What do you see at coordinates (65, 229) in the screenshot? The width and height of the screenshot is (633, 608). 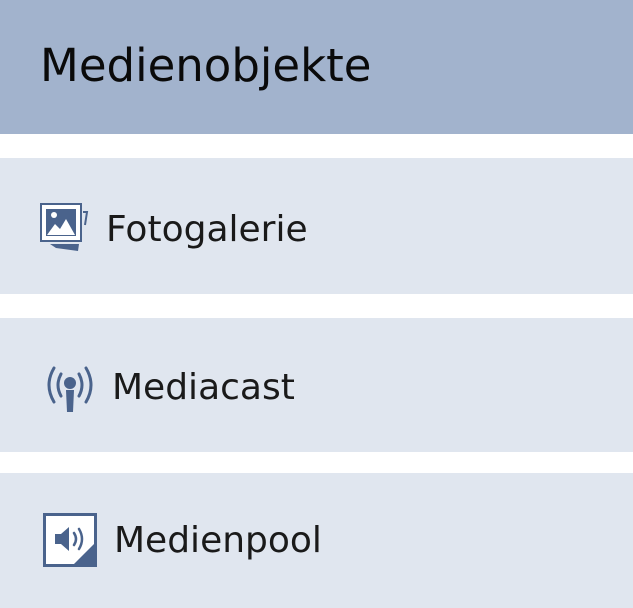 I see `photo-gallery-icon` at bounding box center [65, 229].